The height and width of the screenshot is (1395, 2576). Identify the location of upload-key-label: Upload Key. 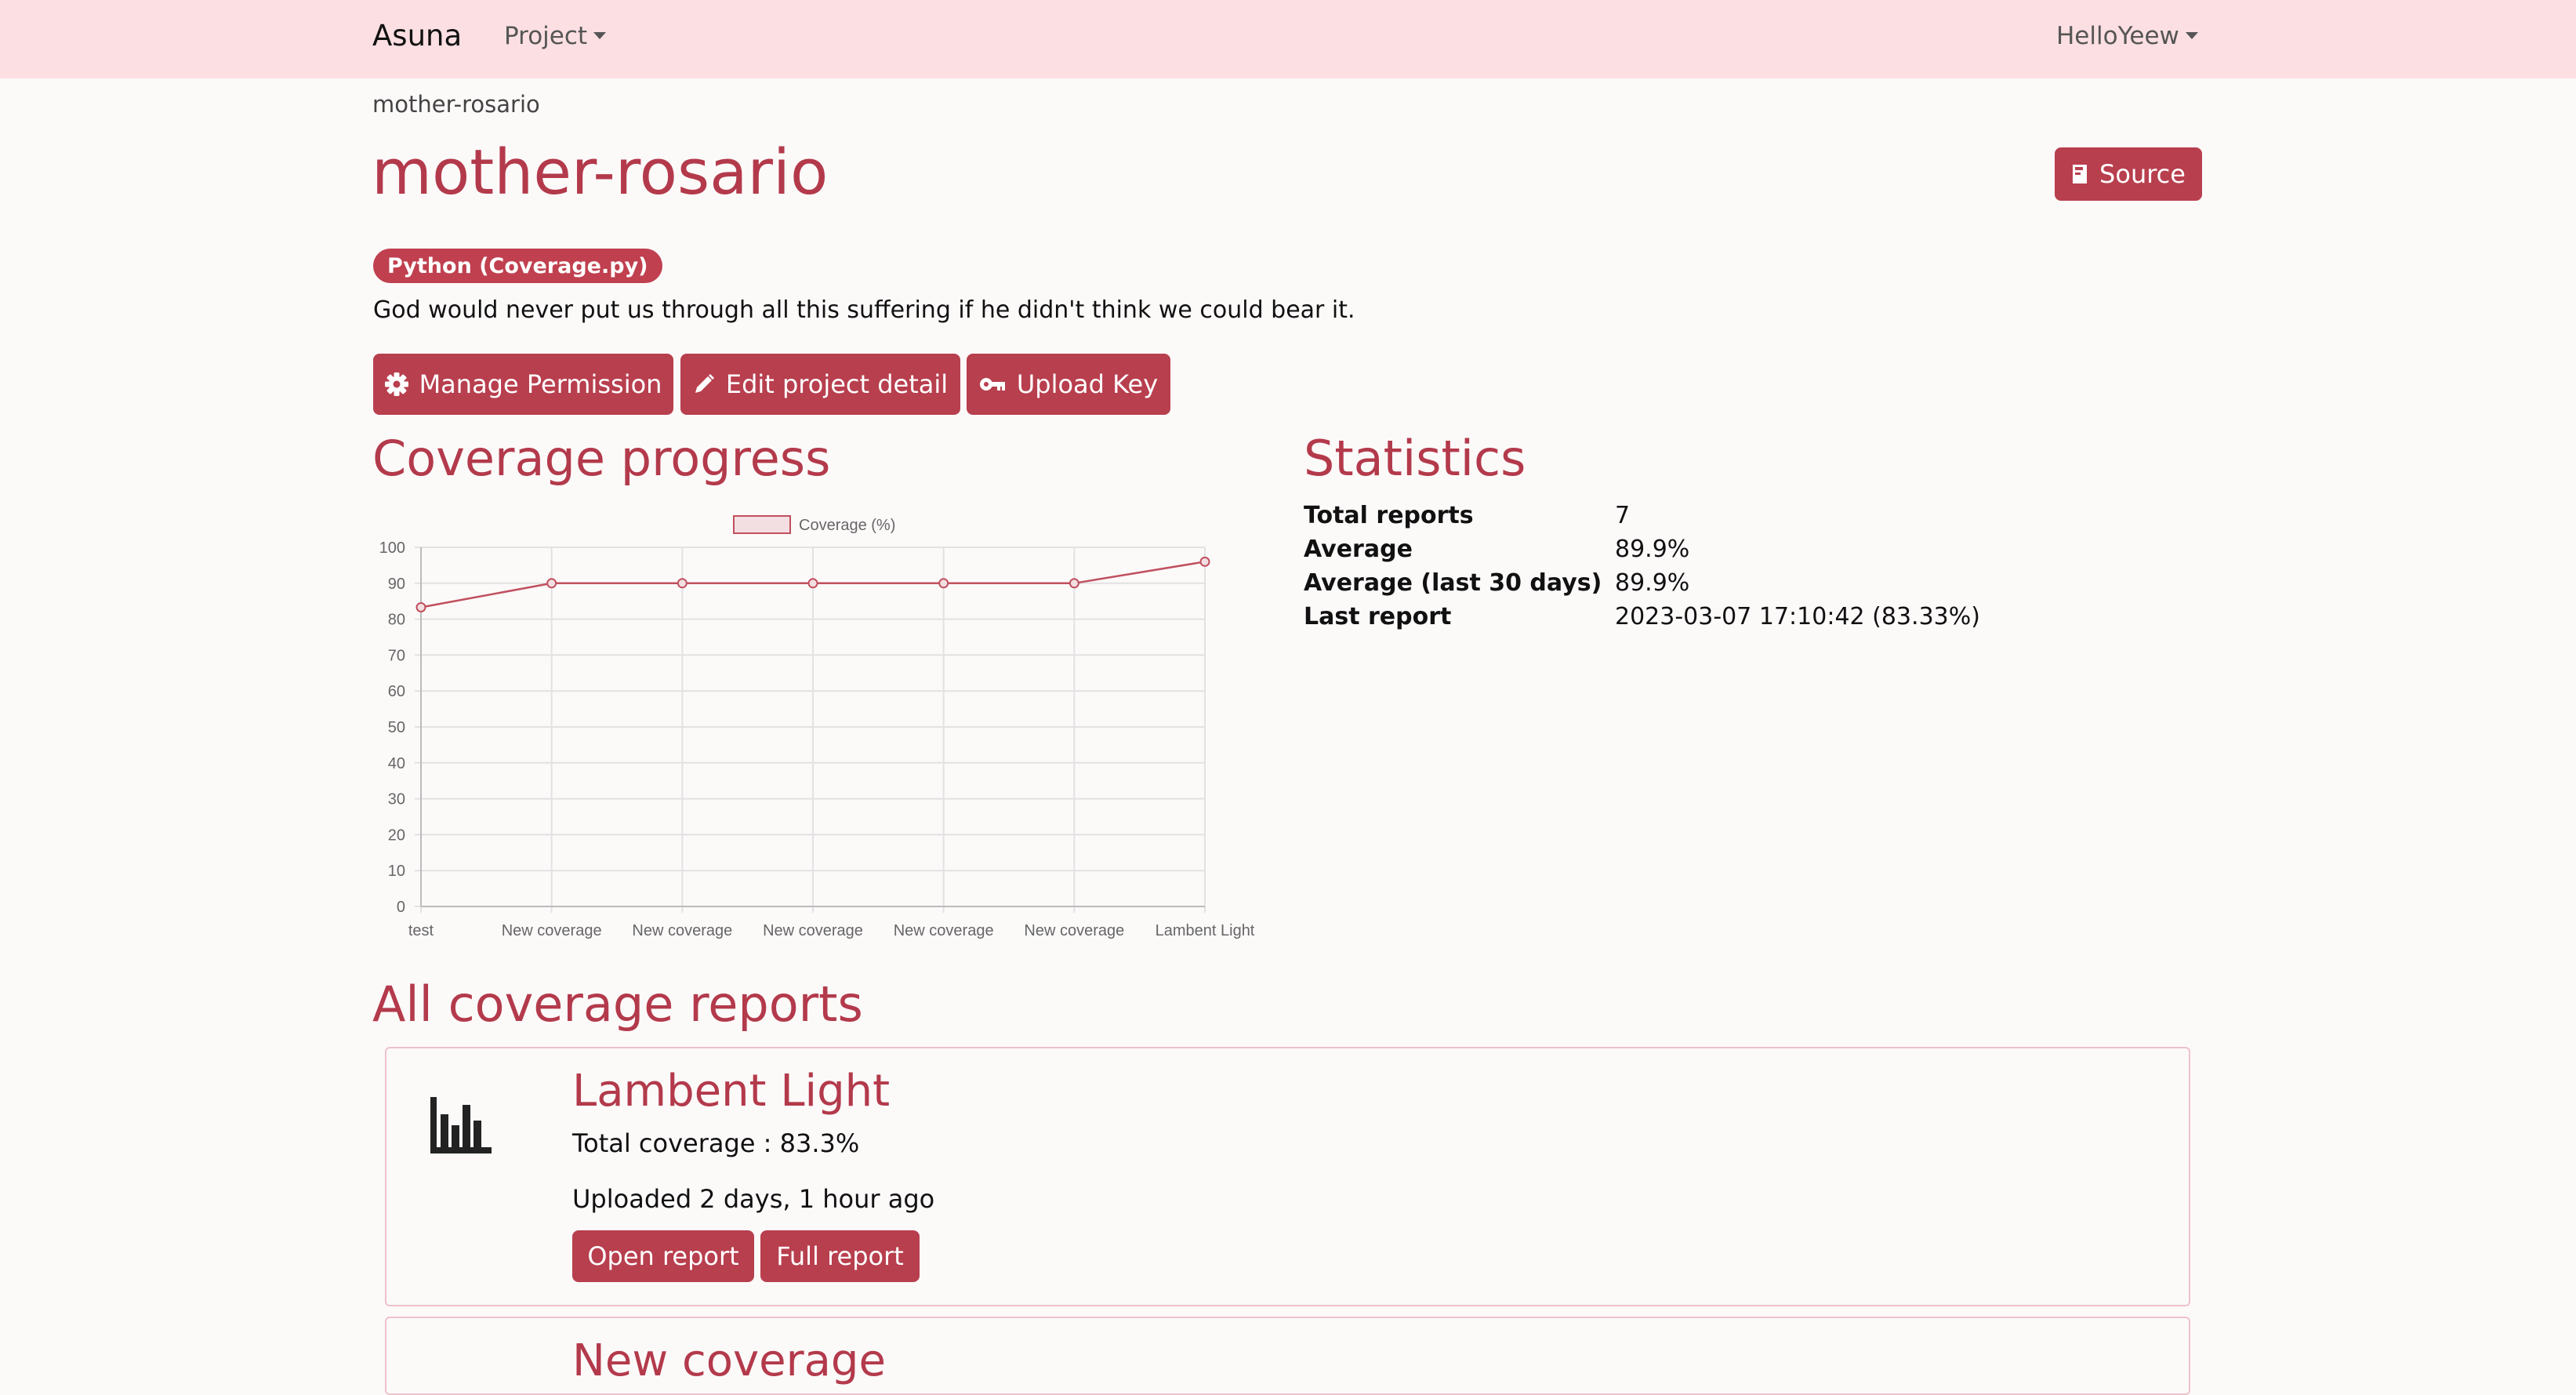
(1087, 384).